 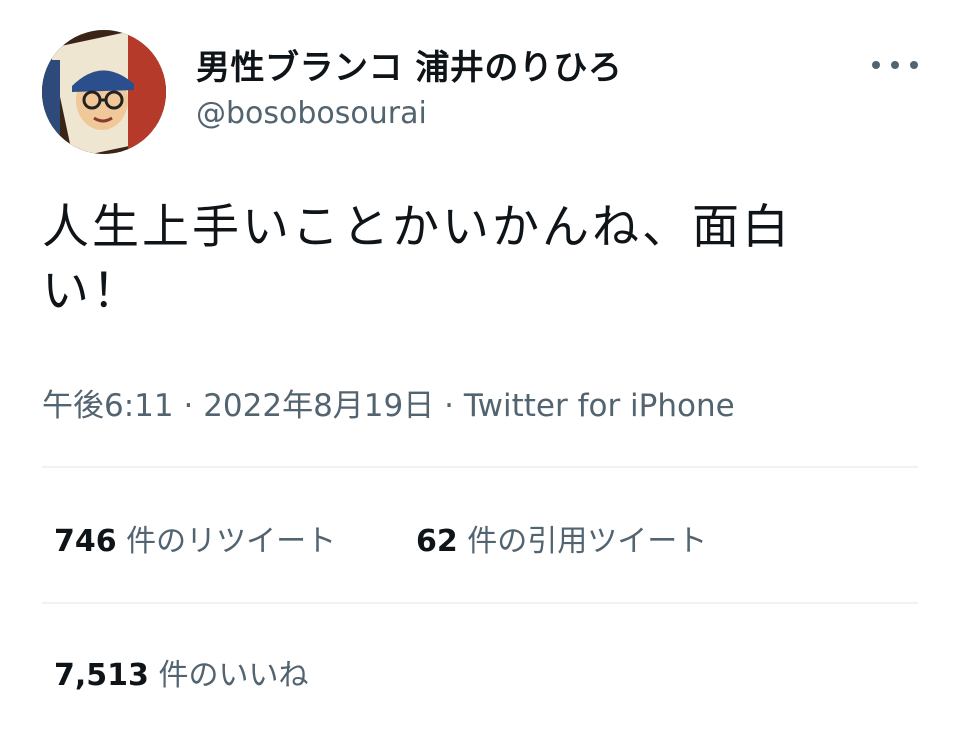 What do you see at coordinates (311, 113) in the screenshot?
I see `author-handle: @bosobosourai` at bounding box center [311, 113].